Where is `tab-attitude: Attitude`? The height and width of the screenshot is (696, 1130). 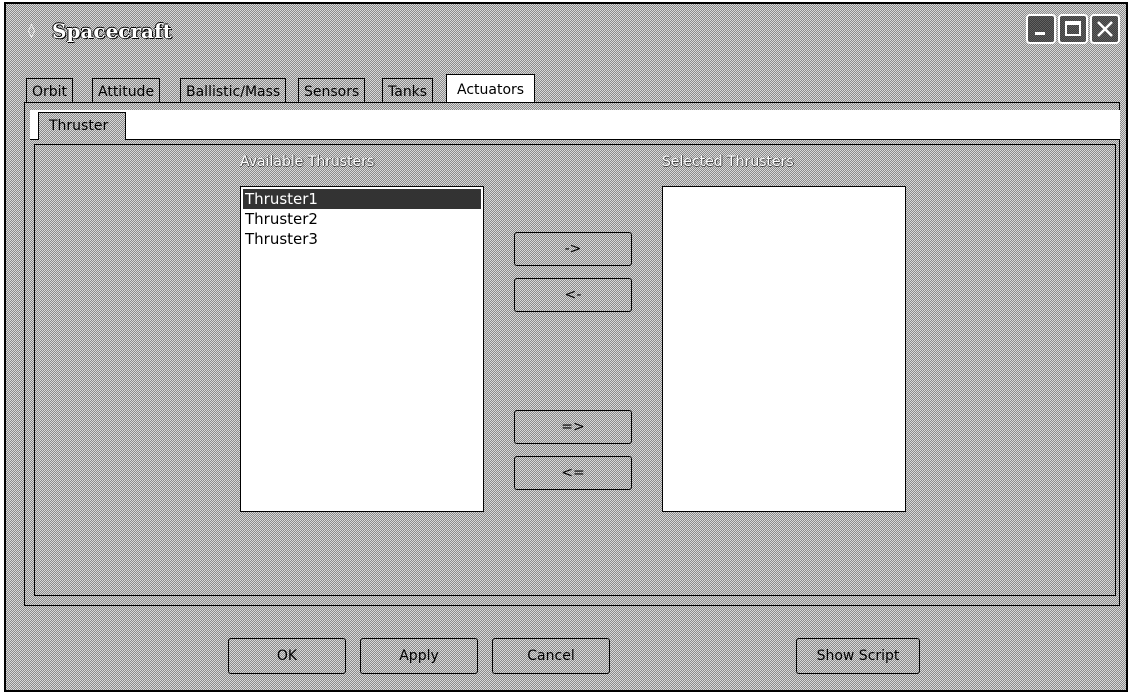 tab-attitude: Attitude is located at coordinates (126, 91).